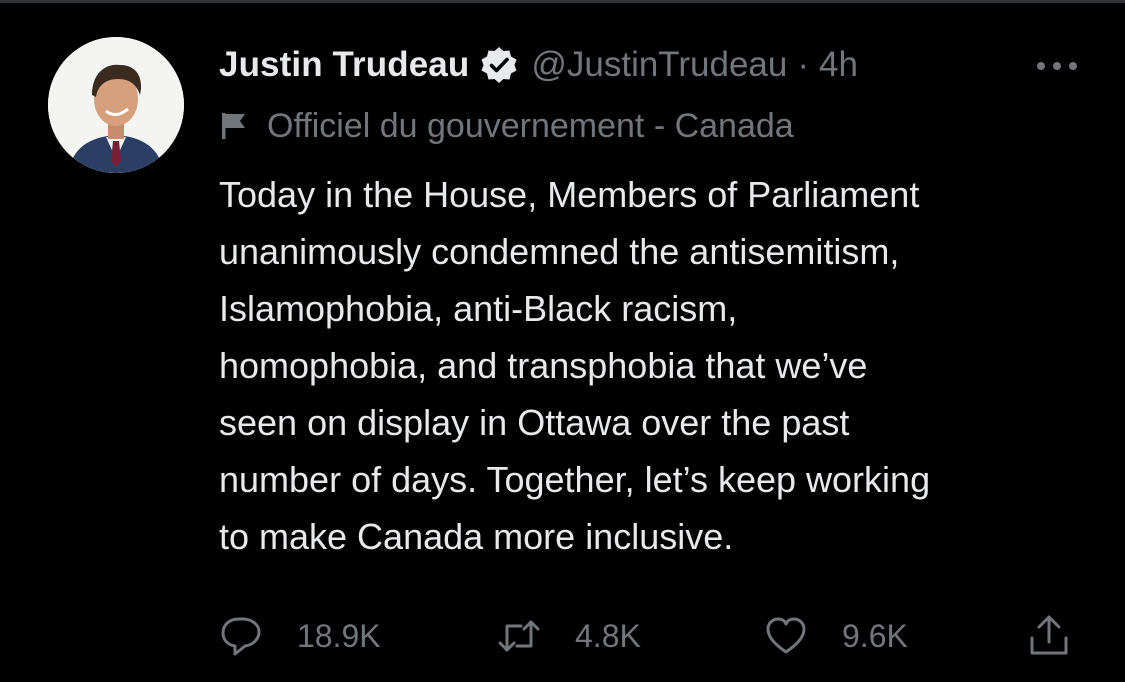 The width and height of the screenshot is (1125, 682). Describe the element at coordinates (649, 636) in the screenshot. I see `tweet-actions: 18.9K 4.8K 9.6K` at that location.